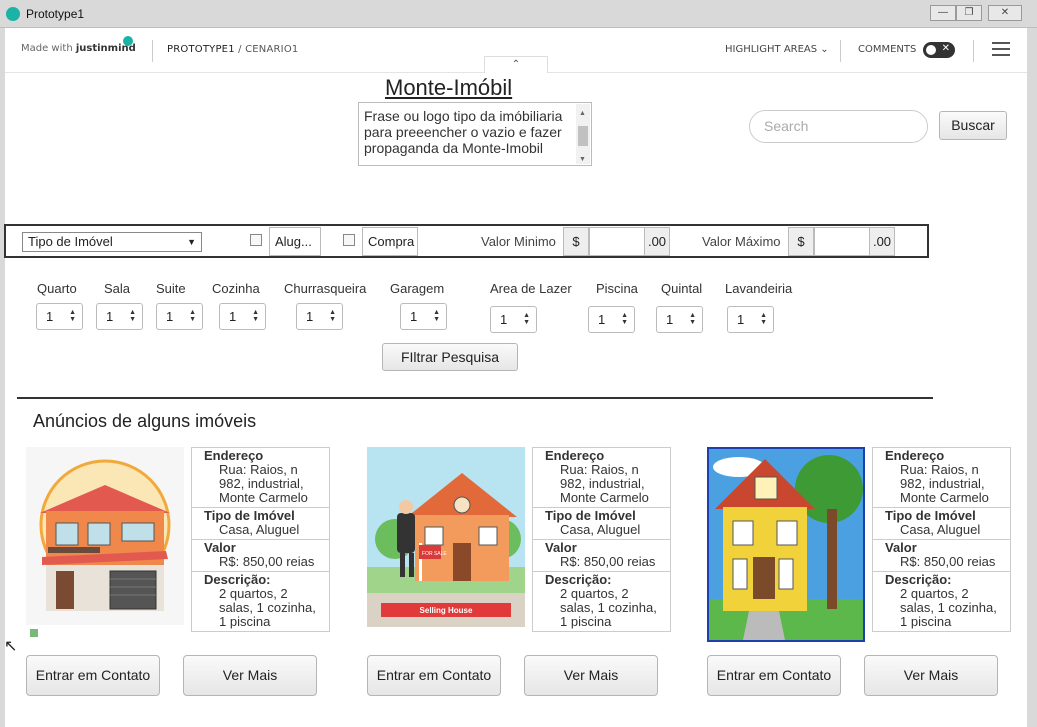 Image resolution: width=1037 pixels, height=727 pixels. What do you see at coordinates (57, 288) in the screenshot?
I see `room-label-quarto: Quarto` at bounding box center [57, 288].